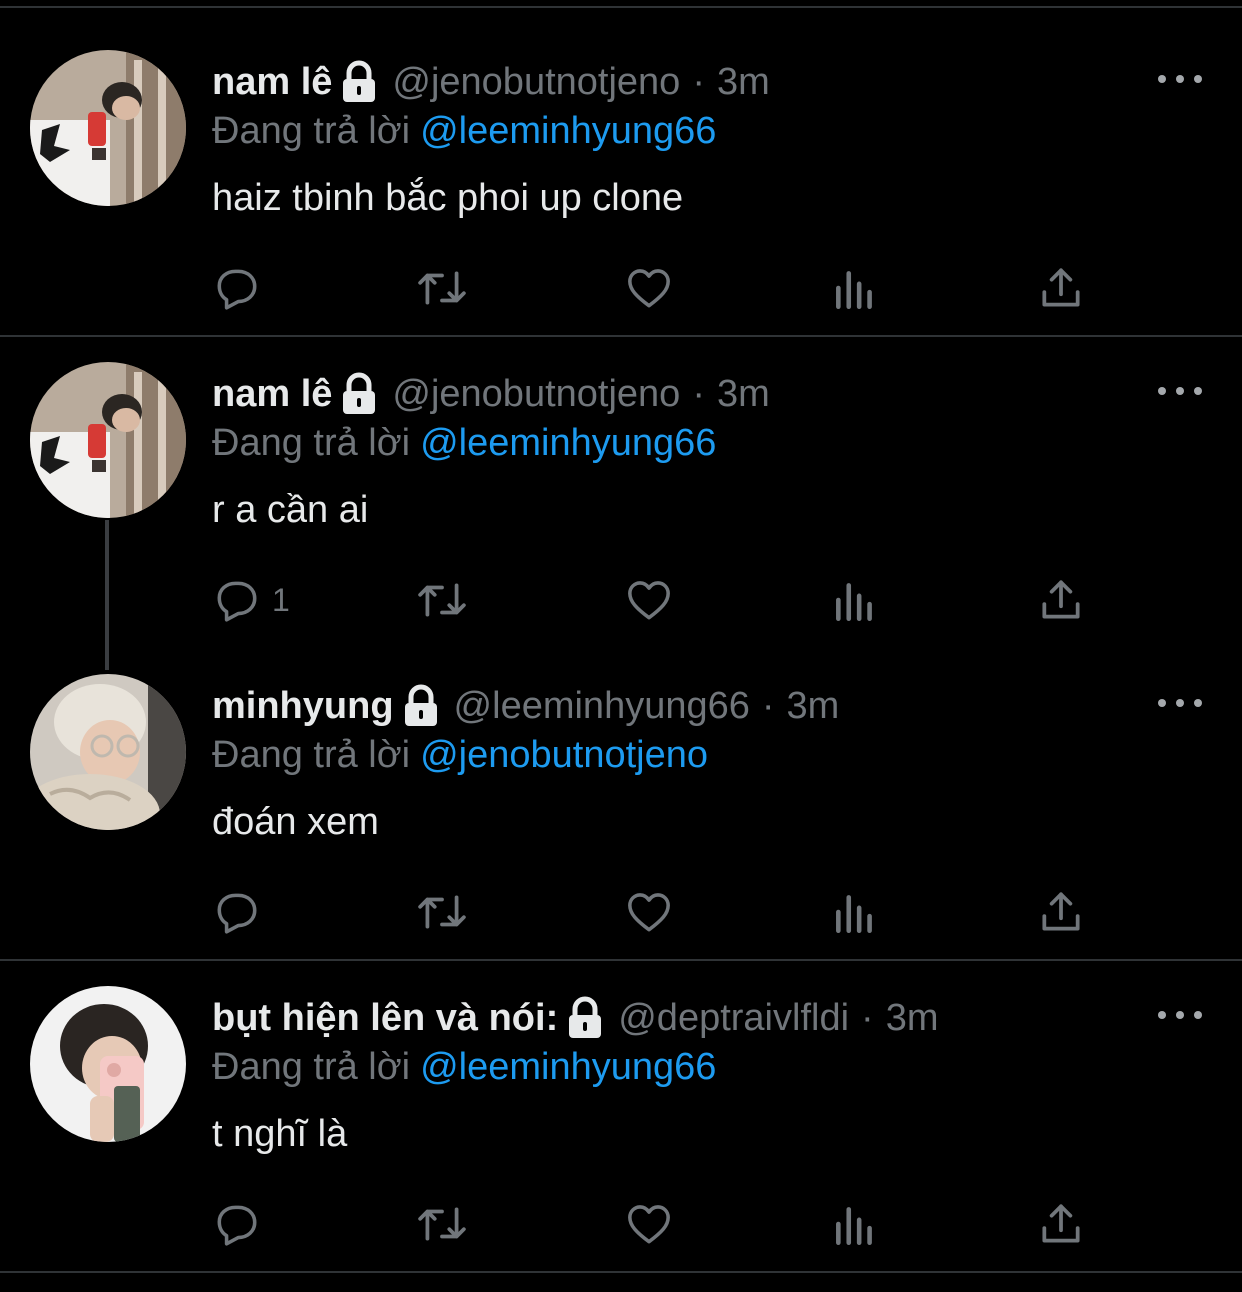 The image size is (1242, 1292). Describe the element at coordinates (733, 1018) in the screenshot. I see `username: @deptraivlfldi` at that location.